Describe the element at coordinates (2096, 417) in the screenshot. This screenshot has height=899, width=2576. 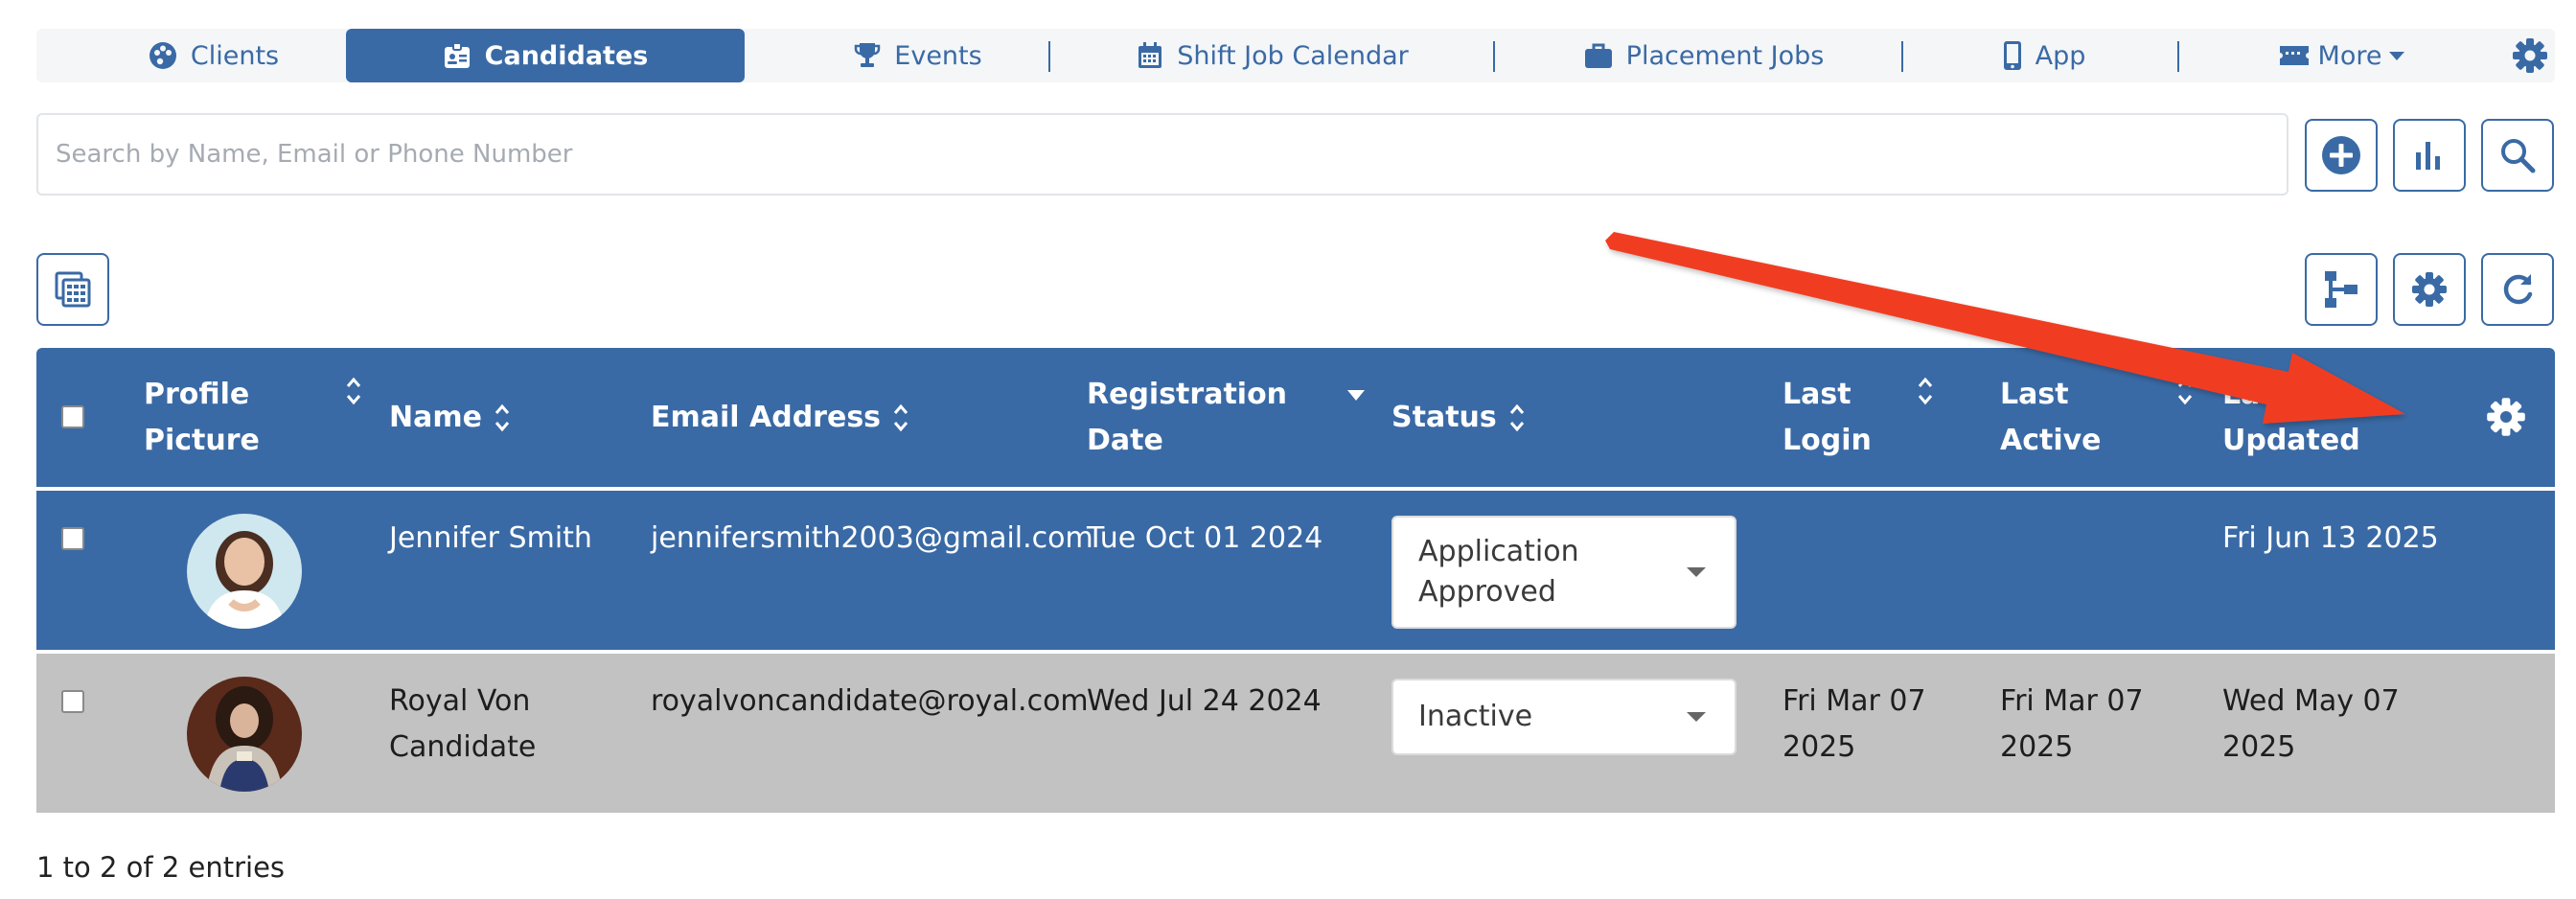
I see `column-header-last-active: Last Active` at that location.